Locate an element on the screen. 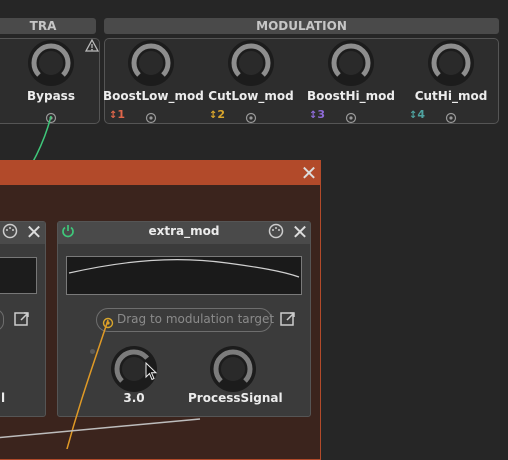 The image size is (508, 460). modulation-section-header: MODULATION is located at coordinates (301, 26).